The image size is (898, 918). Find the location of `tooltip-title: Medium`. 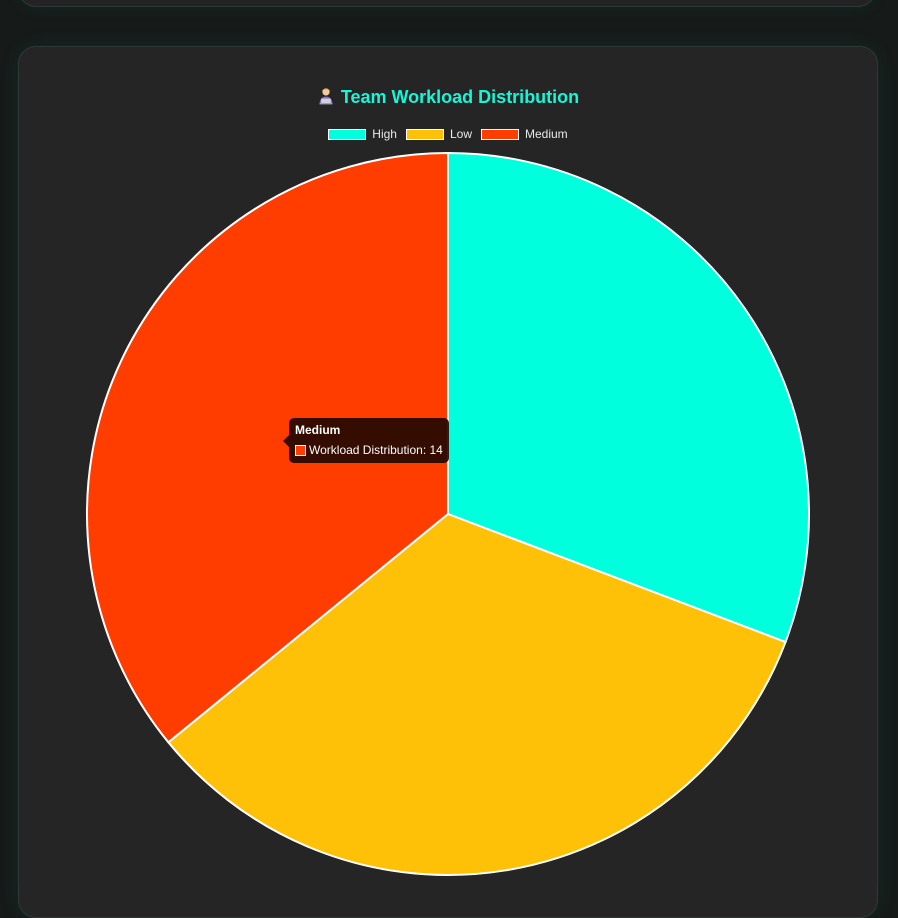

tooltip-title: Medium is located at coordinates (318, 430).